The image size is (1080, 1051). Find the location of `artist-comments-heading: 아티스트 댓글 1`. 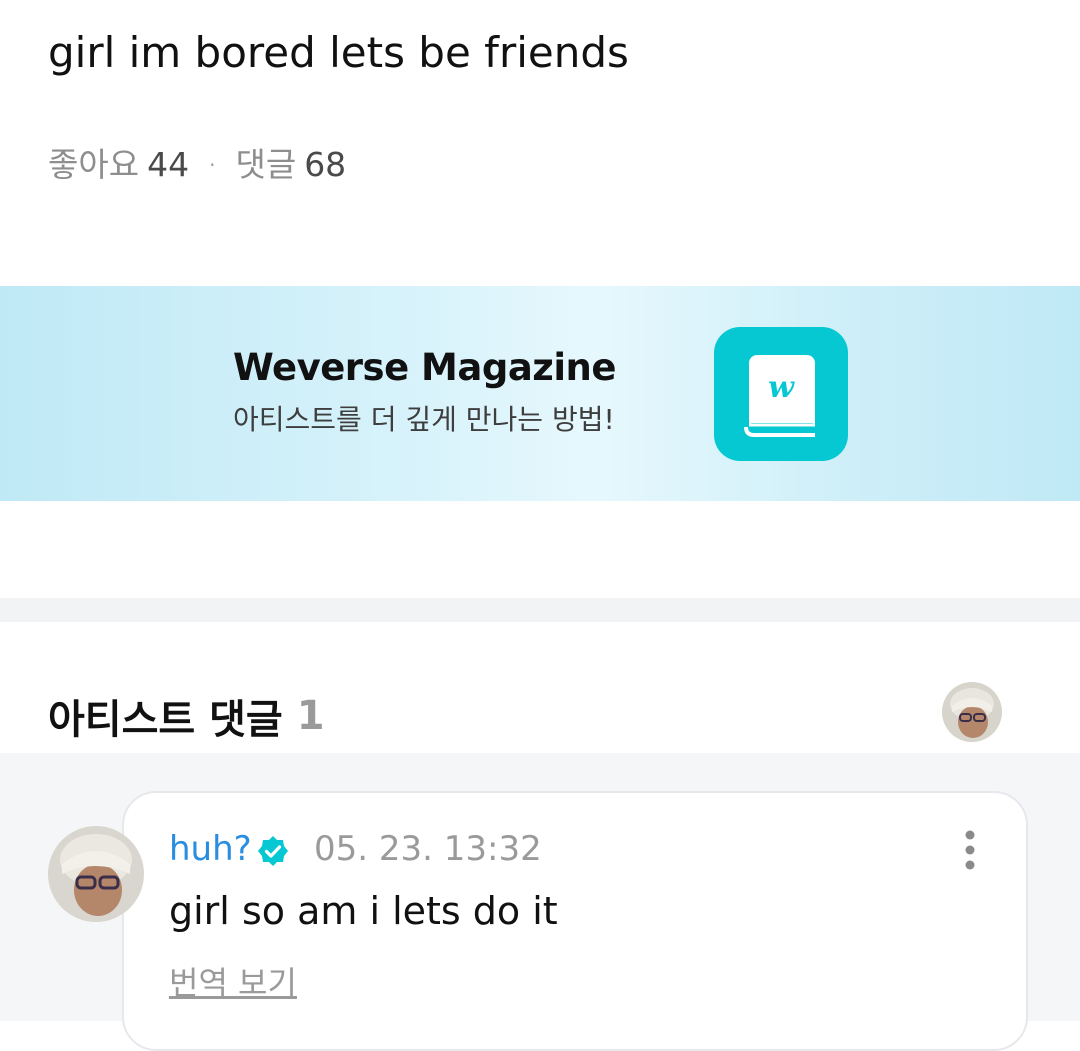

artist-comments-heading: 아티스트 댓글 1 is located at coordinates (186, 716).